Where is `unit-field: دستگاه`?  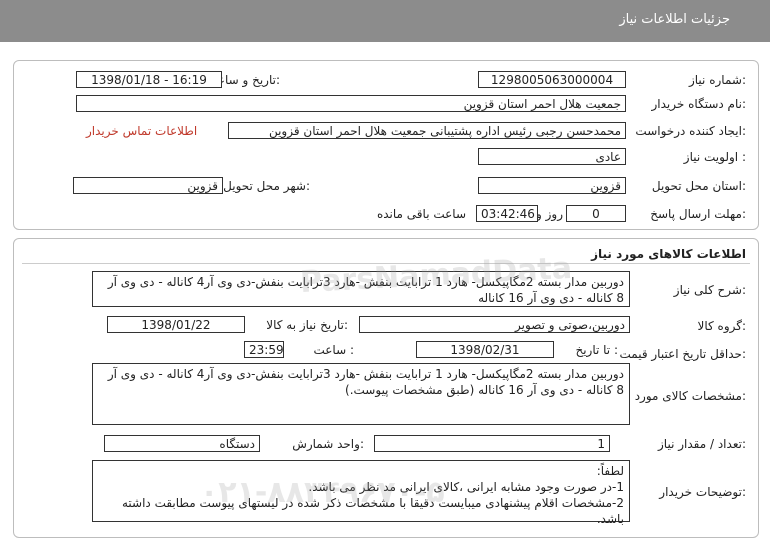 unit-field: دستگاه is located at coordinates (182, 443).